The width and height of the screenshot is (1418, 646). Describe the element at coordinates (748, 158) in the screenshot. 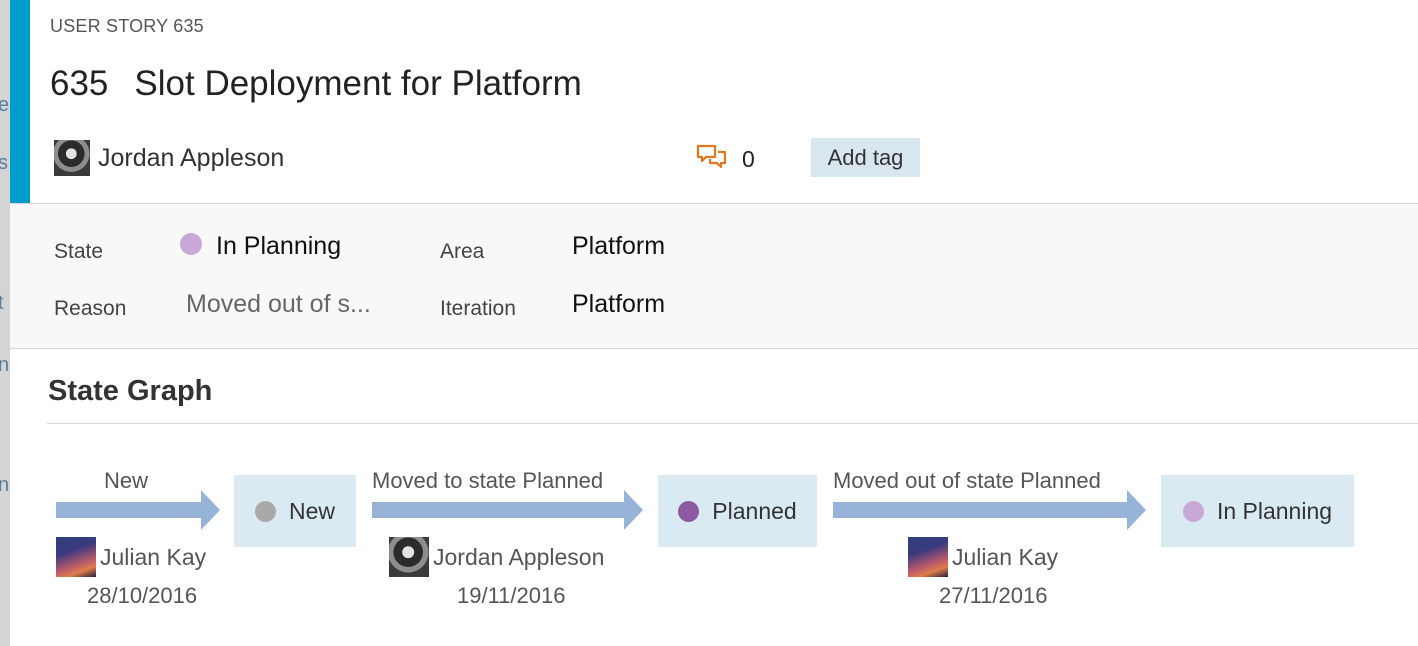

I see `comment-count: 0` at that location.